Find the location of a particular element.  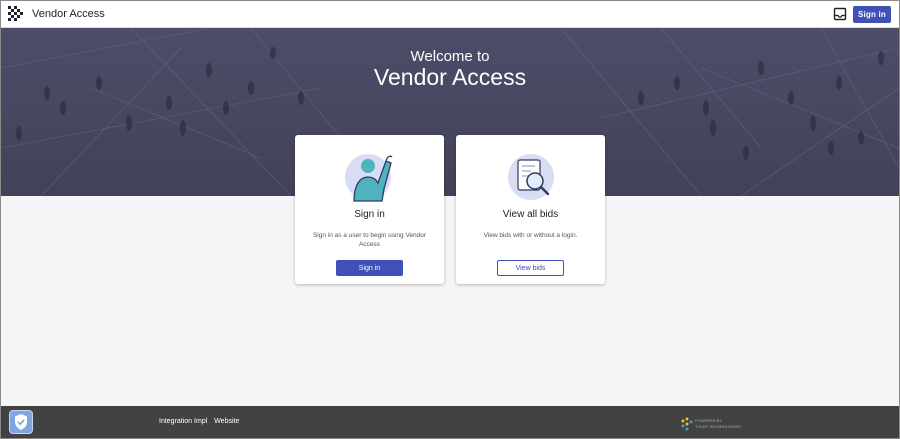

view-bids-button: View bids is located at coordinates (530, 268).